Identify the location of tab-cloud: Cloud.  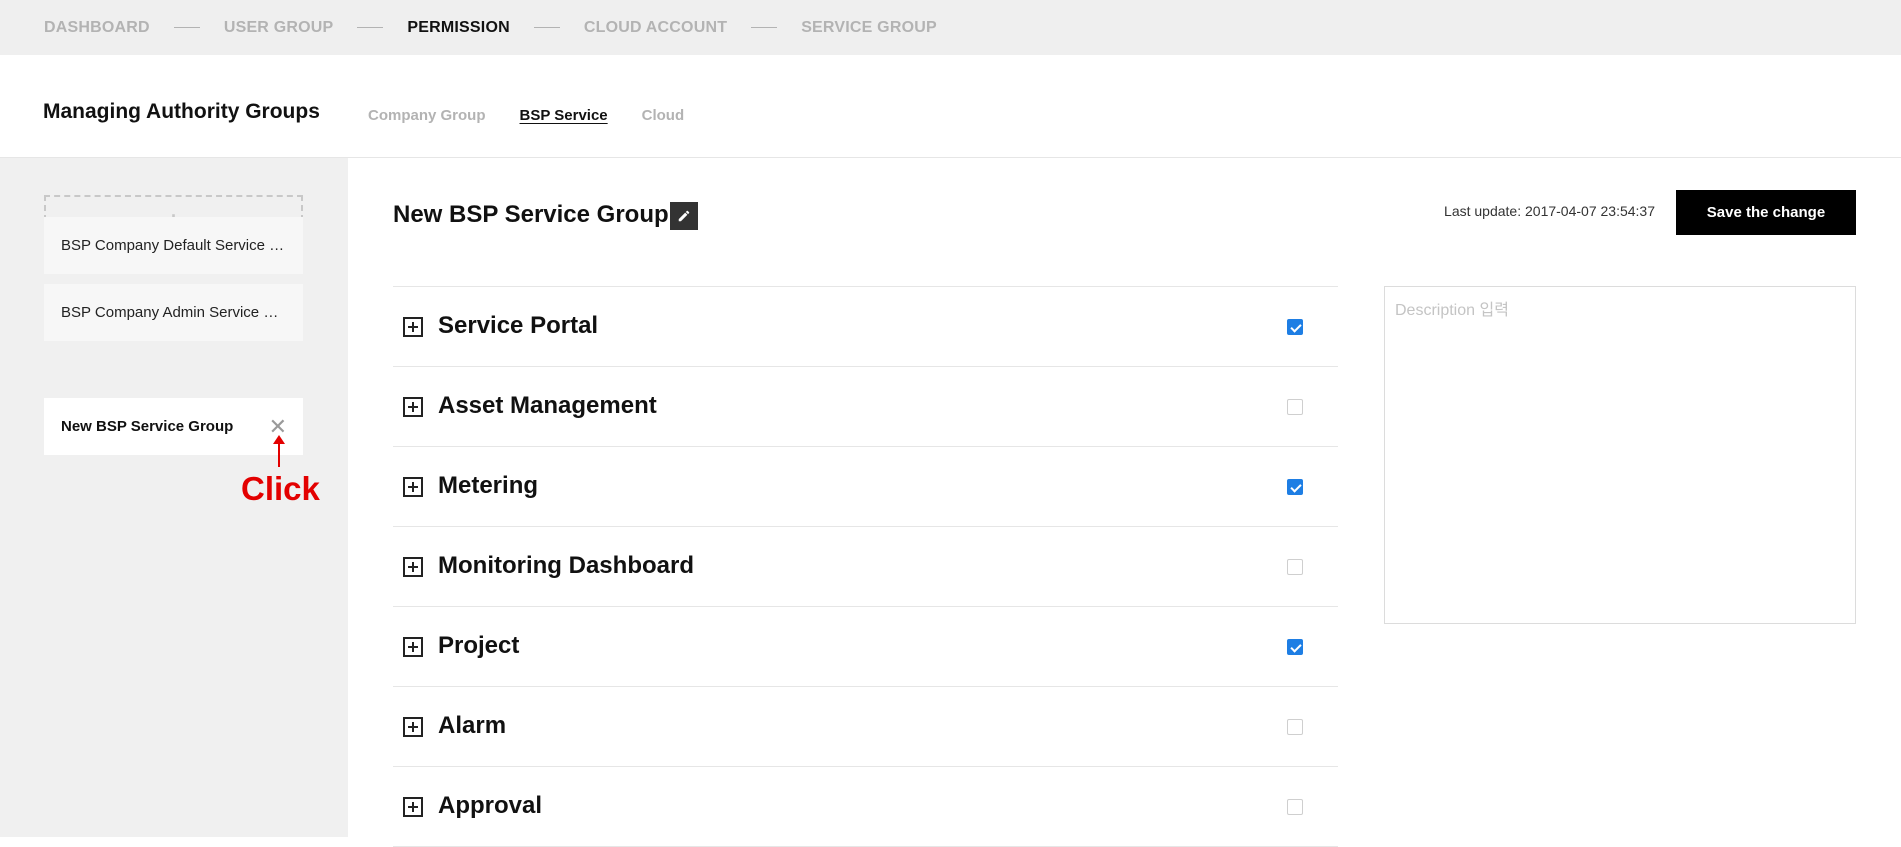
(663, 115).